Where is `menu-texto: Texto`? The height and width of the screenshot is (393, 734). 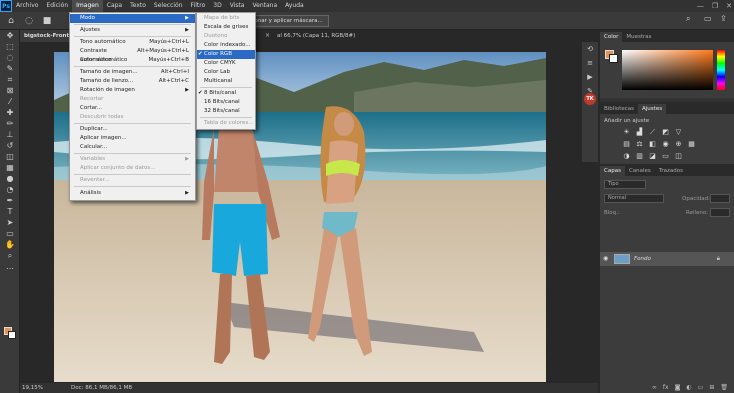
menu-texto: Texto is located at coordinates (138, 6).